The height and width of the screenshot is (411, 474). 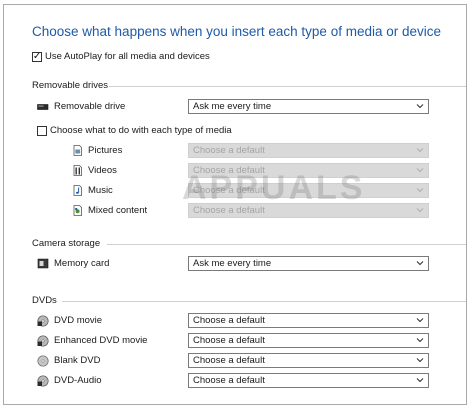 What do you see at coordinates (78, 380) in the screenshot?
I see `dvd-audio-label: DVD-Audio` at bounding box center [78, 380].